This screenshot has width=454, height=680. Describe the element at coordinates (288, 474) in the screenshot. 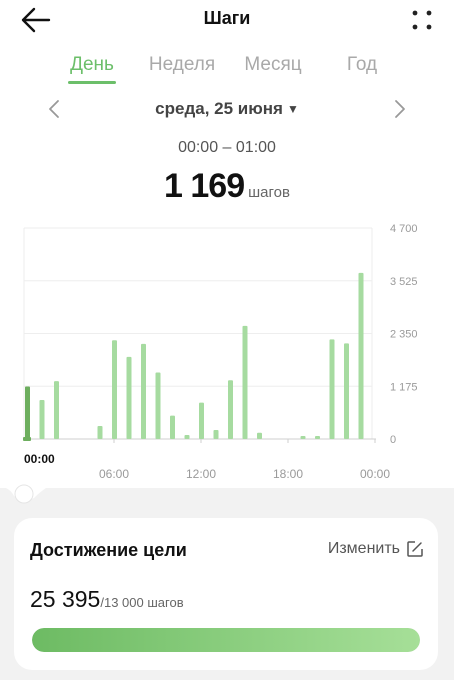

I see `x-tick-label: 18:00` at that location.